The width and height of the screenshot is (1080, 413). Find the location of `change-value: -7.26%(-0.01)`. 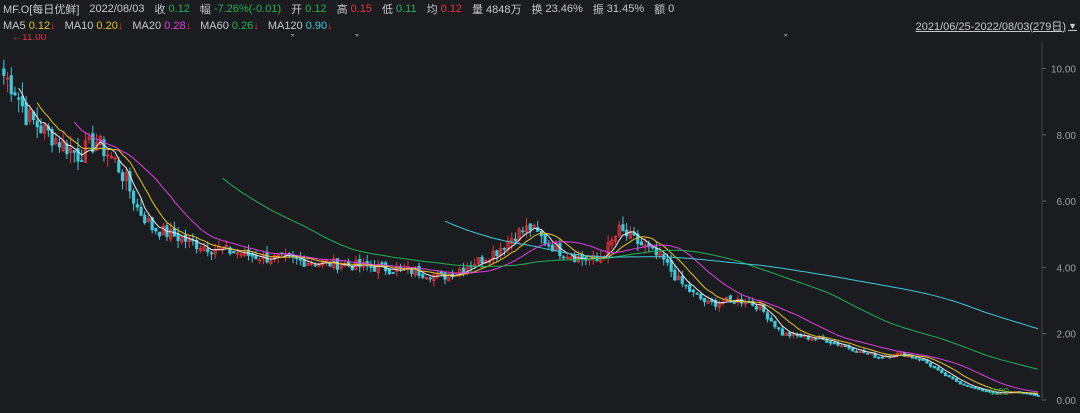

change-value: -7.26%(-0.01) is located at coordinates (247, 8).